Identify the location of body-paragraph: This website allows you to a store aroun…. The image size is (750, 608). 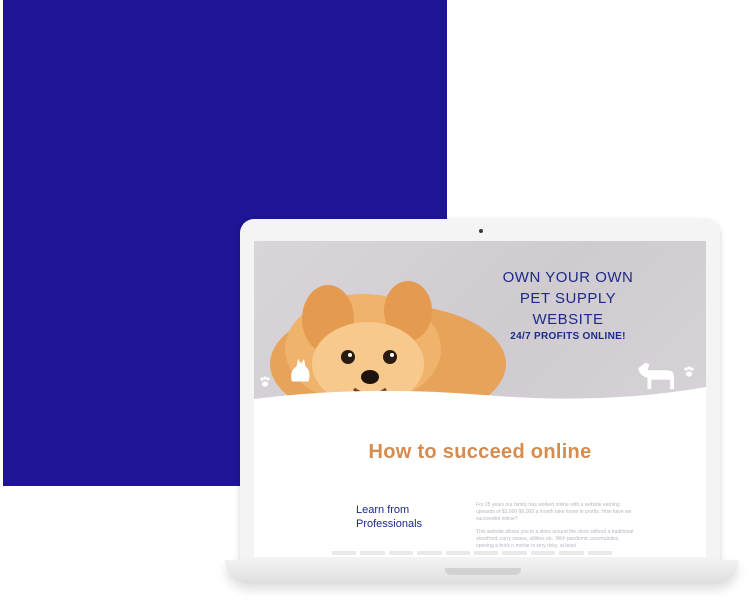
(555, 539).